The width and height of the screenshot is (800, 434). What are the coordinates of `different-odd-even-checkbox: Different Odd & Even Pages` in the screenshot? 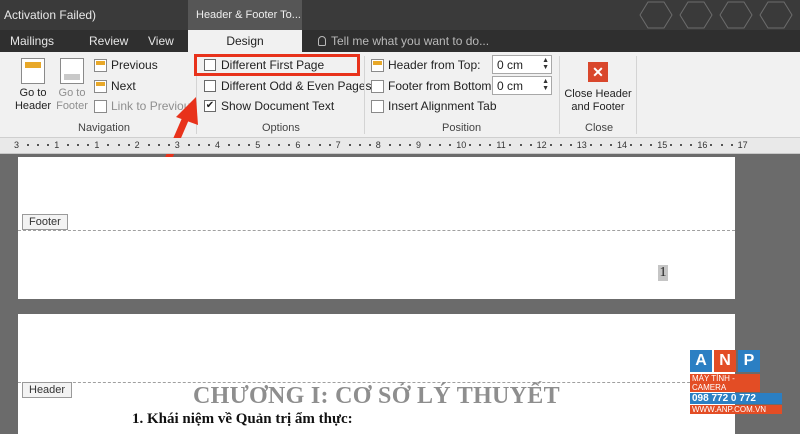 It's located at (288, 86).